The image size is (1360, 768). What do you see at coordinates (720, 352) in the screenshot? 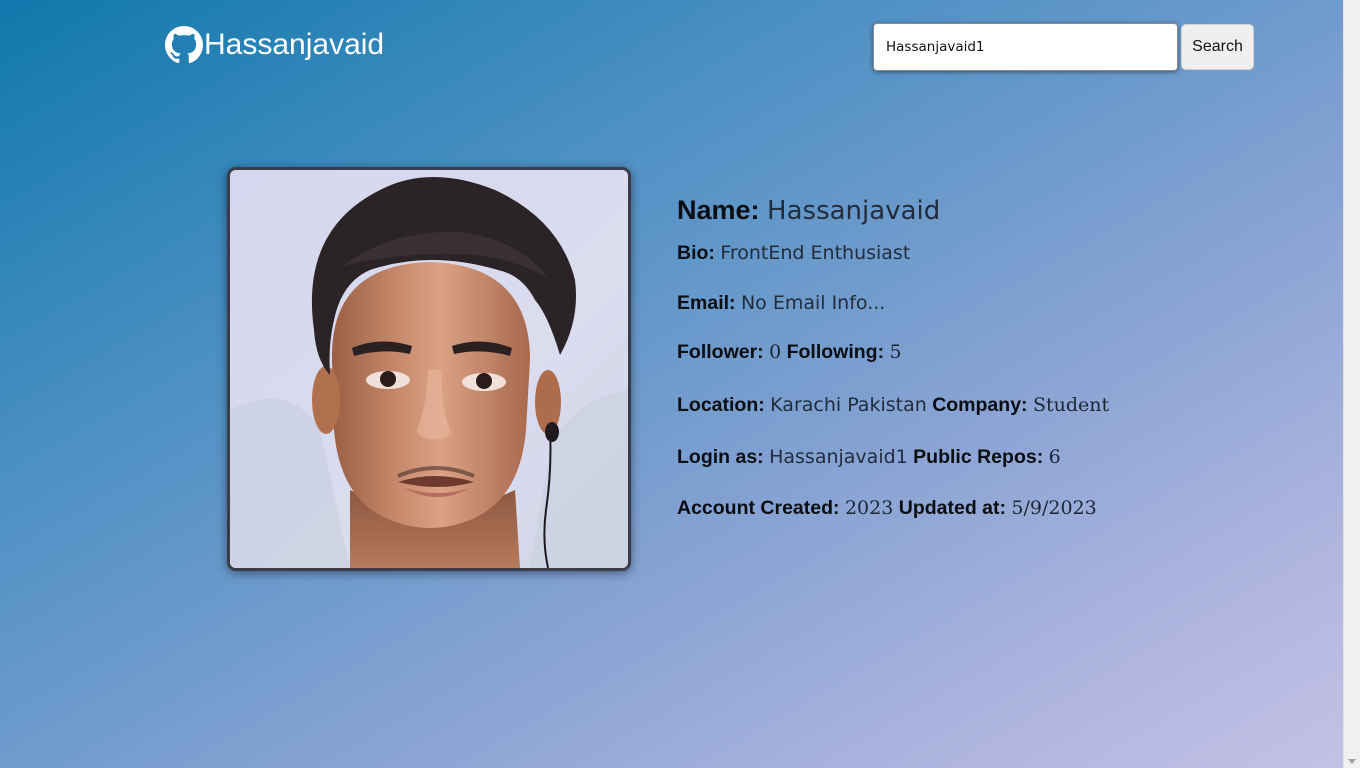
I see `follower-label: Follower:` at bounding box center [720, 352].